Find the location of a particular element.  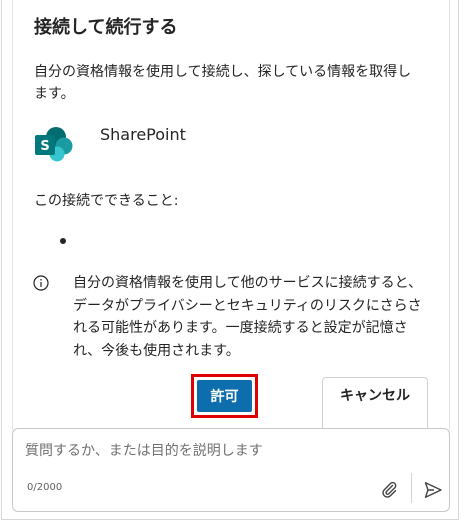

info-icon is located at coordinates (41, 283).